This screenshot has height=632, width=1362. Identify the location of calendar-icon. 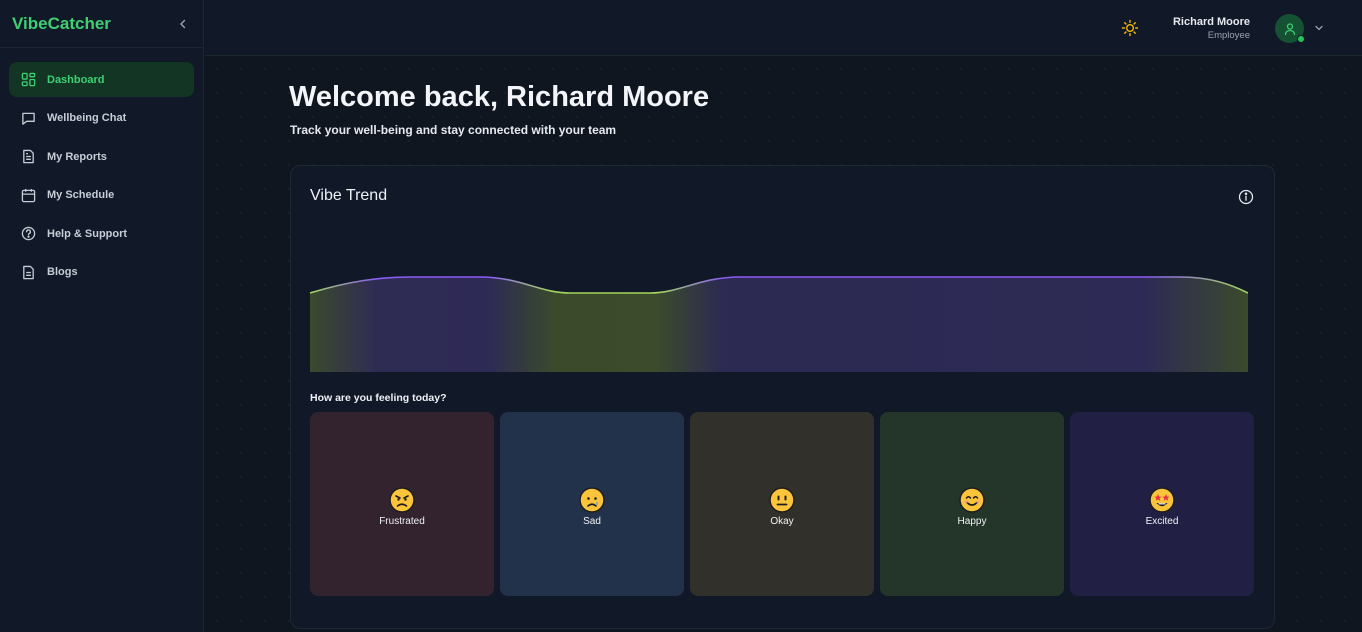
(28, 195).